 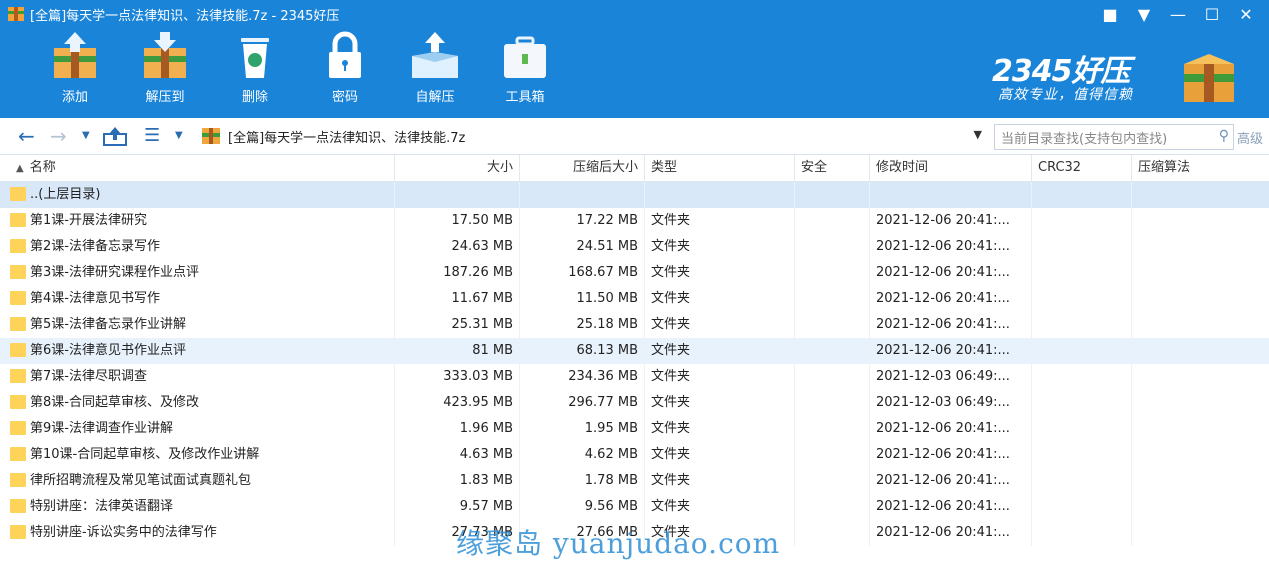 What do you see at coordinates (582, 168) in the screenshot?
I see `column-compressed-size: 压缩后大小` at bounding box center [582, 168].